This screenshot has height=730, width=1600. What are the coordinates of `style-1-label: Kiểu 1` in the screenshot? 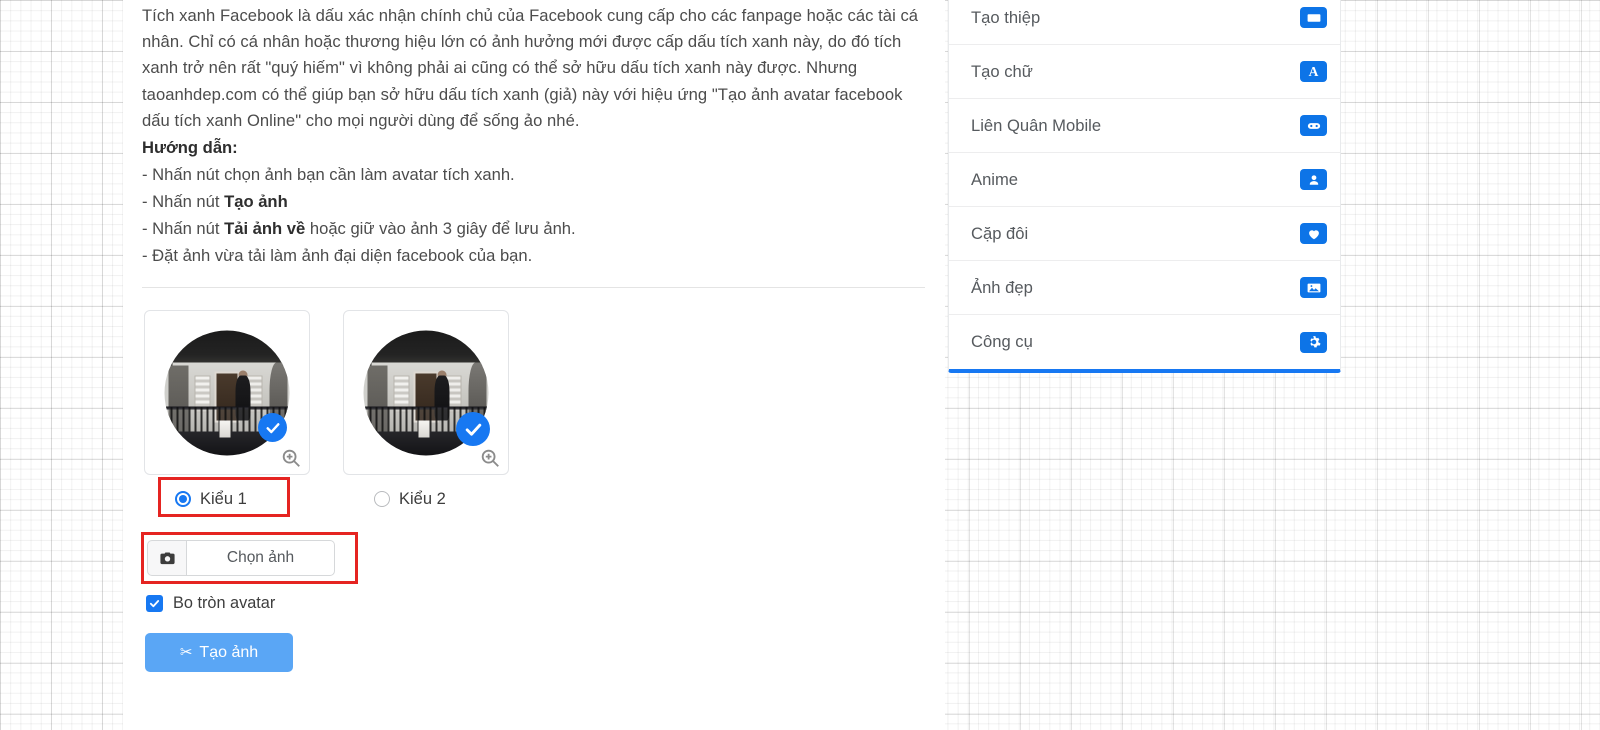 It's located at (223, 498).